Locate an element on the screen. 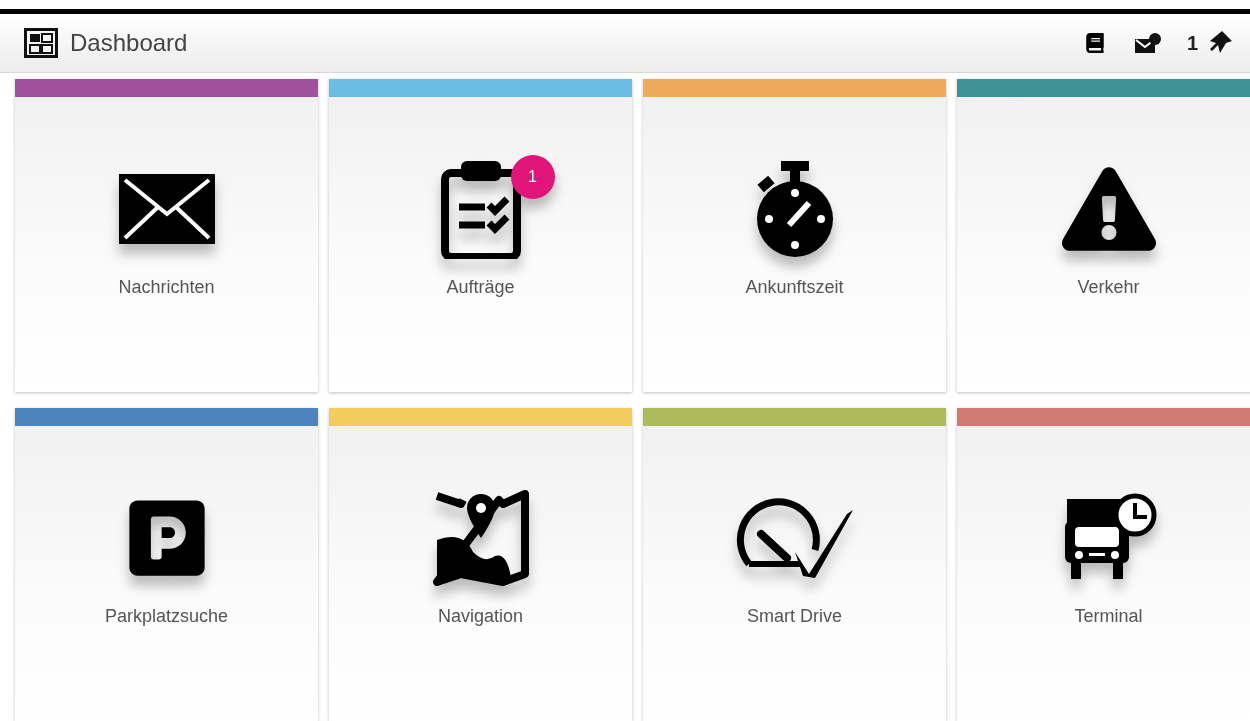 This screenshot has height=721, width=1250. pin-icon is located at coordinates (1221, 43).